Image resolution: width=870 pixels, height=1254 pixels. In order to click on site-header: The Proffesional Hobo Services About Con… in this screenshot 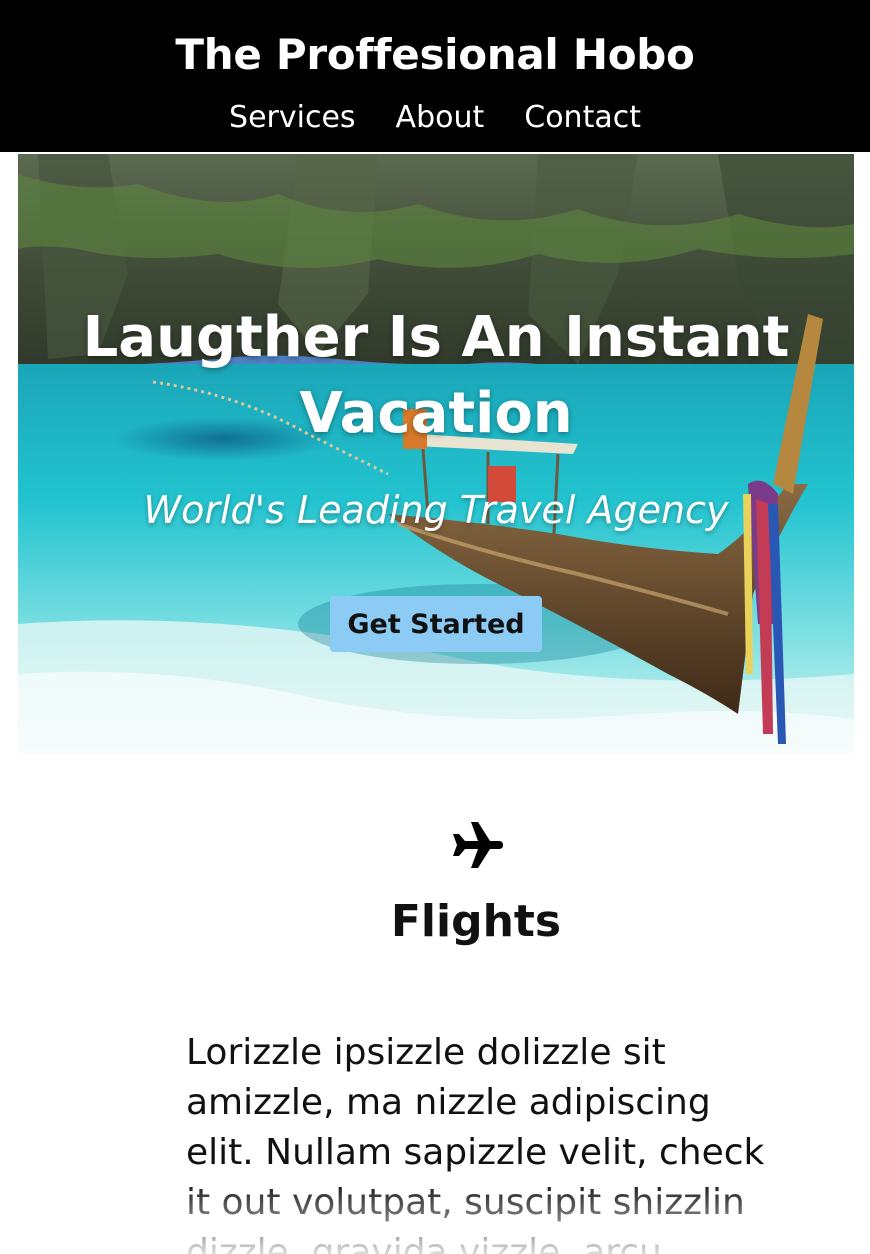, I will do `click(435, 76)`.